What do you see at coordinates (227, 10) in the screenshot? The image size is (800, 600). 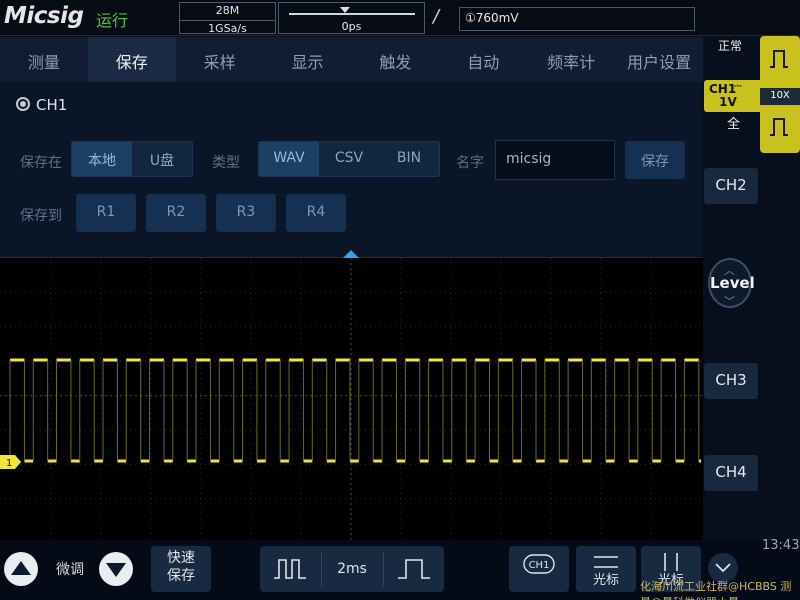 I see `memory-depth: 28M` at bounding box center [227, 10].